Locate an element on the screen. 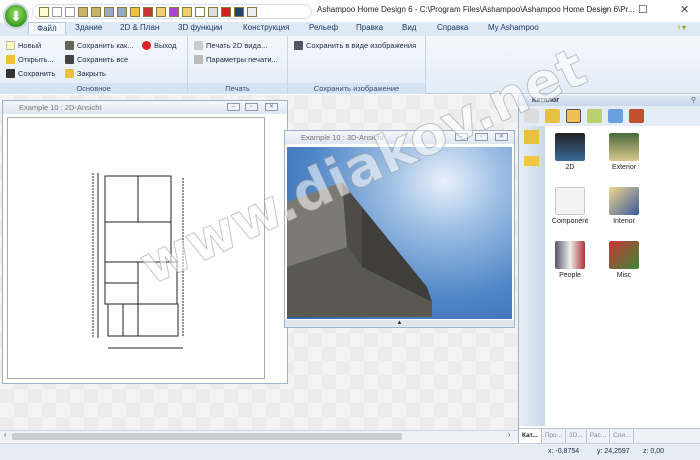 This screenshot has width=700, height=460. horizontal-scrollbar: ‹ › is located at coordinates (259, 436).